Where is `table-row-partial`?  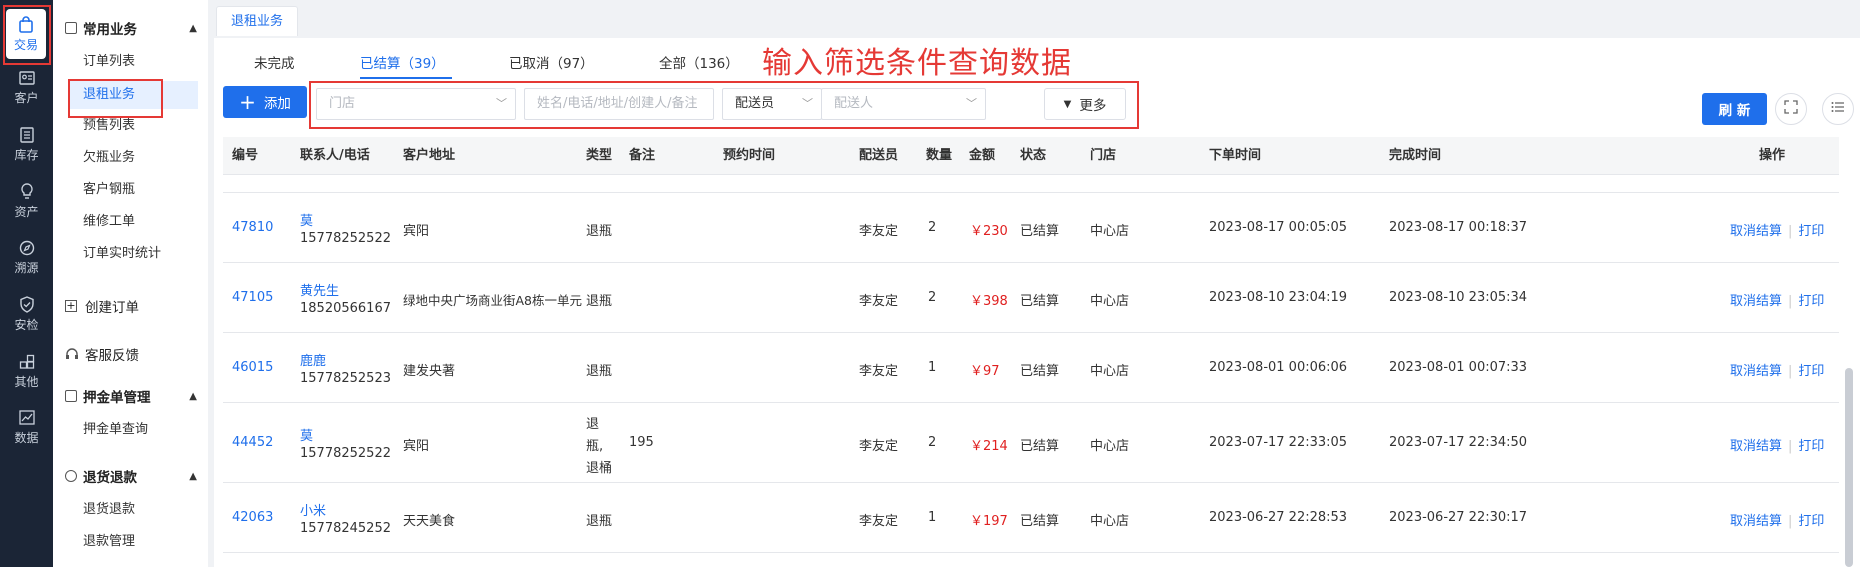 table-row-partial is located at coordinates (1031, 184).